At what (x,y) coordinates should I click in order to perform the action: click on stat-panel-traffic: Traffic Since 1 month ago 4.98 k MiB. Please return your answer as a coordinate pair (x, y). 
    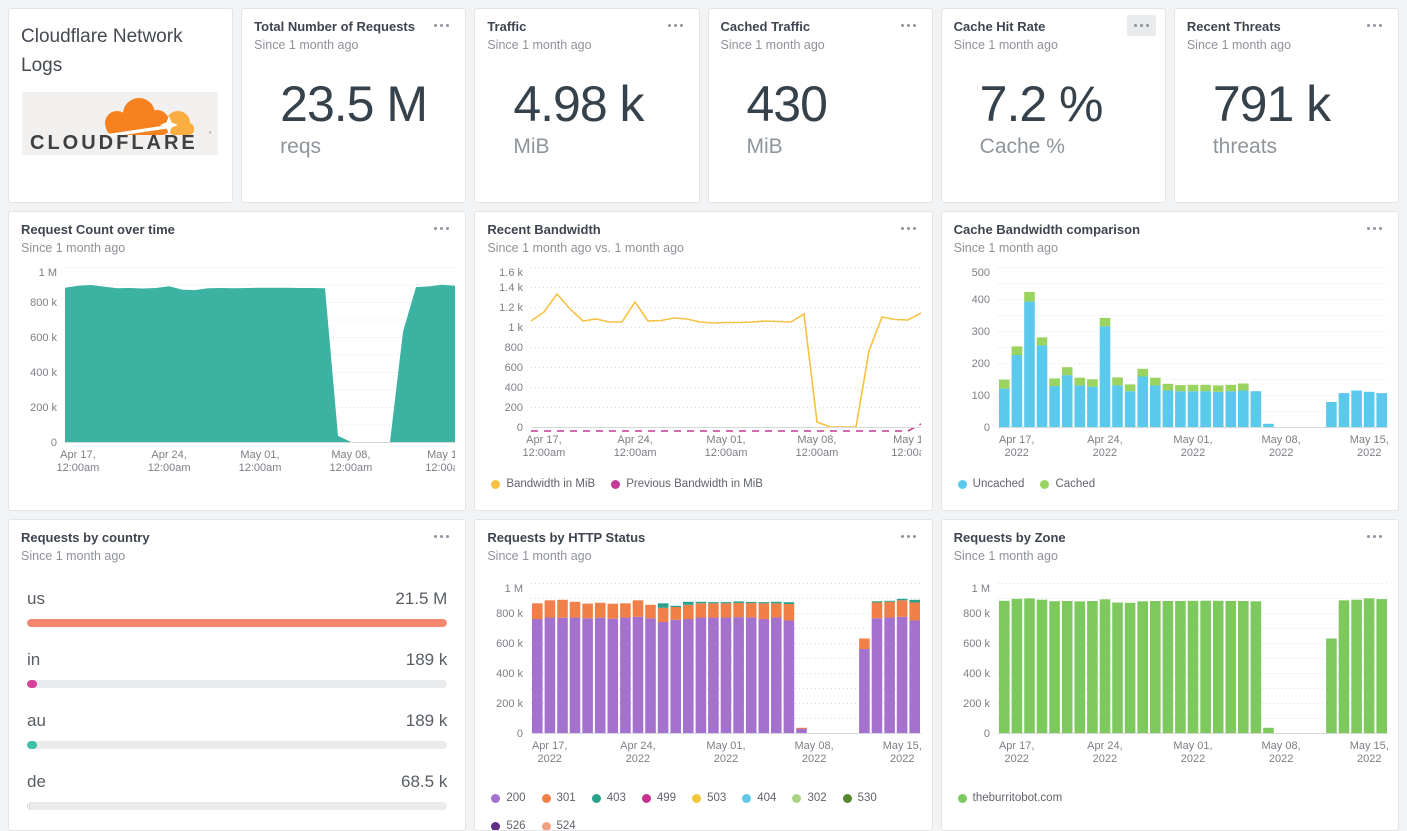
    Looking at the image, I should click on (587, 105).